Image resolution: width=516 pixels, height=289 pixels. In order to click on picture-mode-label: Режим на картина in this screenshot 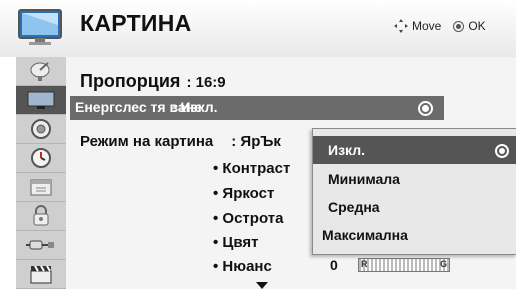, I will do `click(147, 141)`.